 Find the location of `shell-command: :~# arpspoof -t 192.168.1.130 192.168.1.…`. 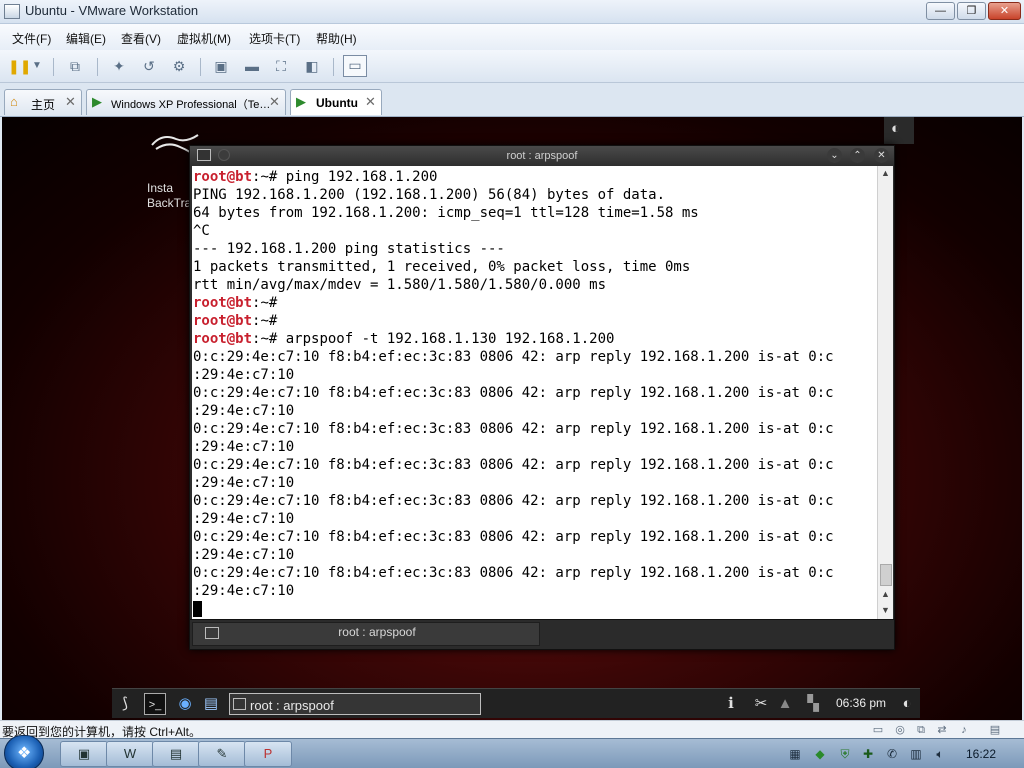

shell-command: :~# arpspoof -t 192.168.1.130 192.168.1.… is located at coordinates (433, 339).